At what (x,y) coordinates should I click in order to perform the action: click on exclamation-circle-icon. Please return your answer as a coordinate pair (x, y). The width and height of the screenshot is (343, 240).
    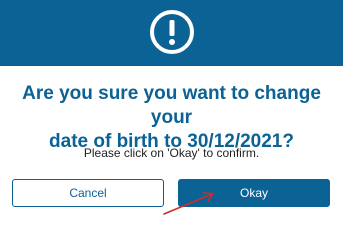
    Looking at the image, I should click on (172, 32).